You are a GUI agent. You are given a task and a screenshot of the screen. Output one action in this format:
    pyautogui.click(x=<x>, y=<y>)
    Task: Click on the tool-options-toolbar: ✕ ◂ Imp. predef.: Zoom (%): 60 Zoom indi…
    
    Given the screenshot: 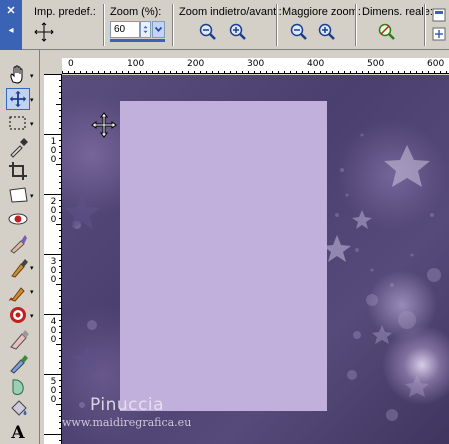 What is the action you would take?
    pyautogui.click(x=224, y=25)
    